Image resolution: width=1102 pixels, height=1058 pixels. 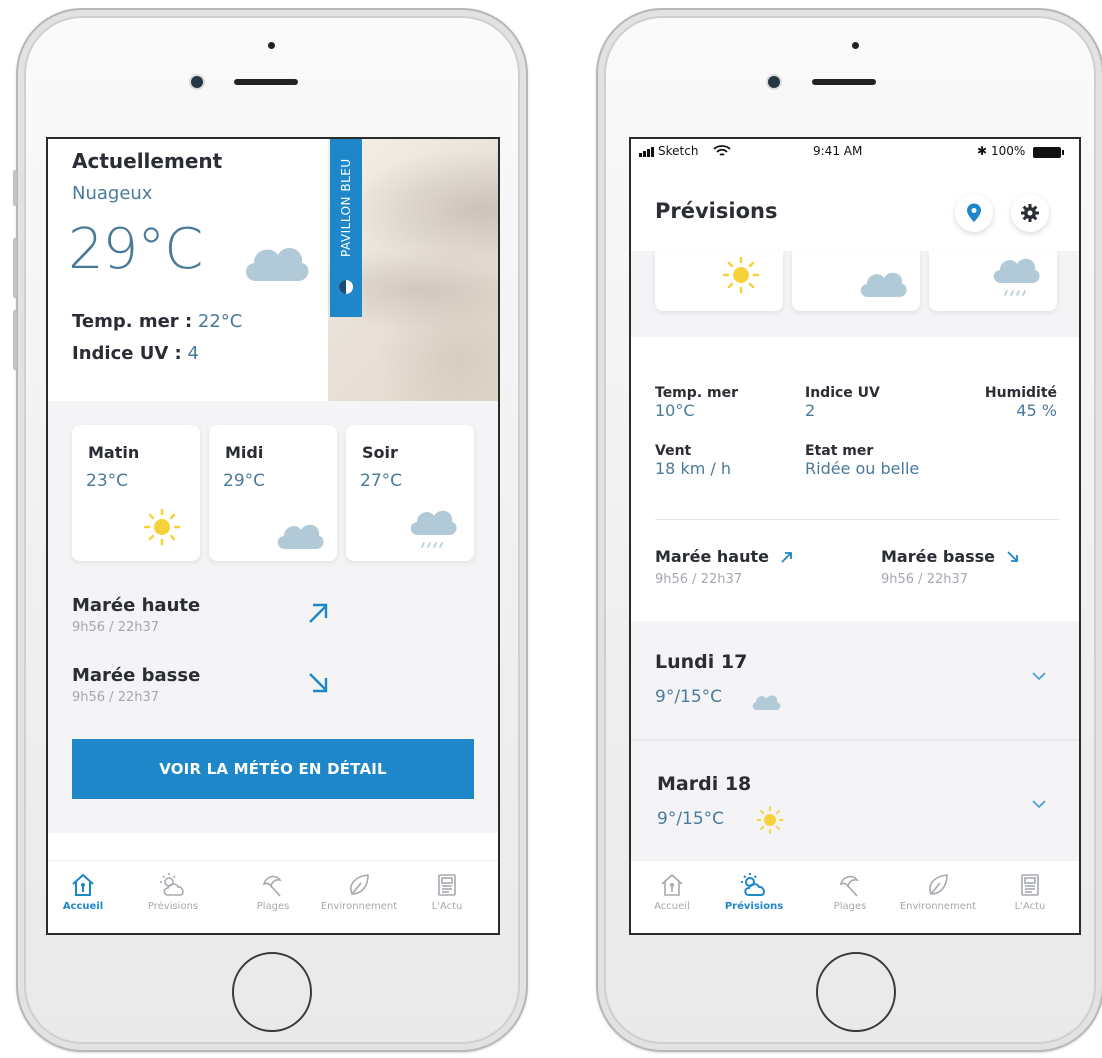 What do you see at coordinates (346, 208) in the screenshot?
I see `badge-label: PAVILLON BLEU` at bounding box center [346, 208].